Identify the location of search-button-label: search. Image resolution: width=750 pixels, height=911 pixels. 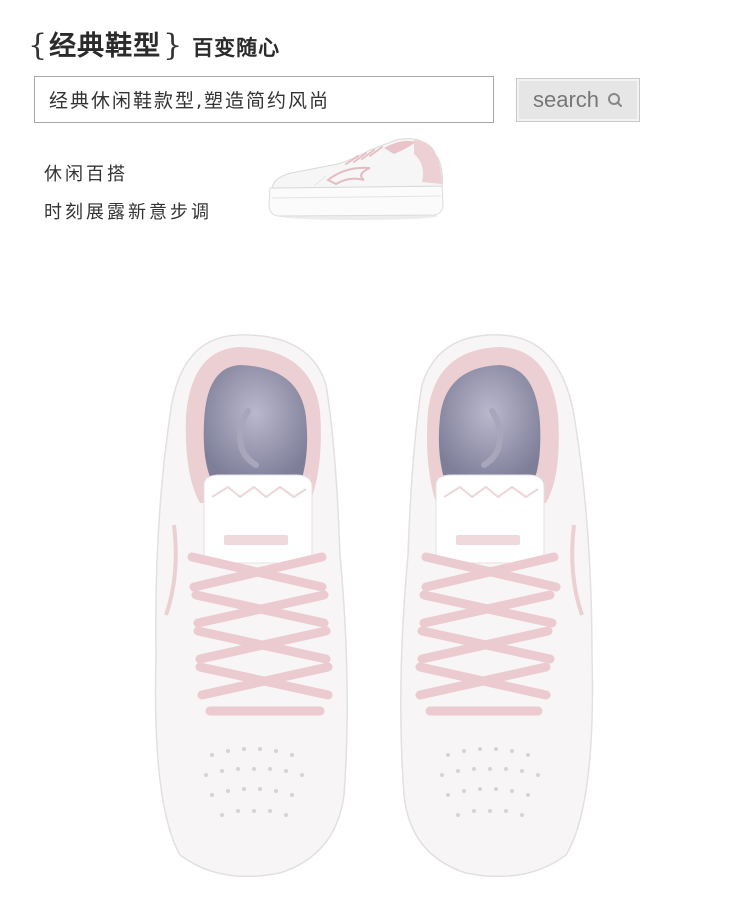
(566, 99).